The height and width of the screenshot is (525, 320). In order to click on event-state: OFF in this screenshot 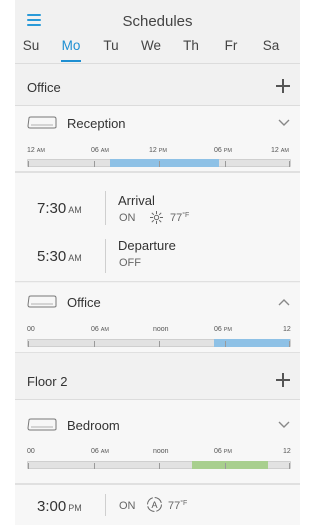, I will do `click(130, 263)`.